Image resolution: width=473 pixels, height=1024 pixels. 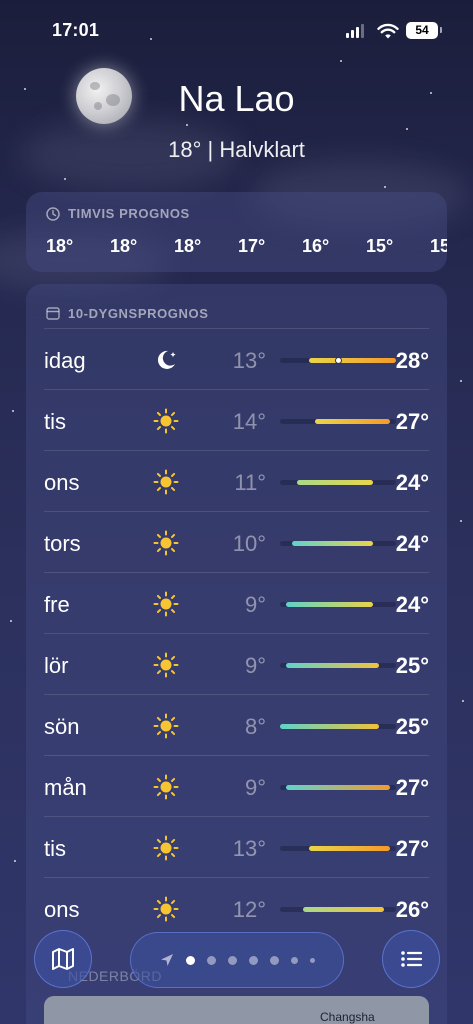 What do you see at coordinates (236, 663) in the screenshot?
I see `forecast-row: lör 9° 25°` at bounding box center [236, 663].